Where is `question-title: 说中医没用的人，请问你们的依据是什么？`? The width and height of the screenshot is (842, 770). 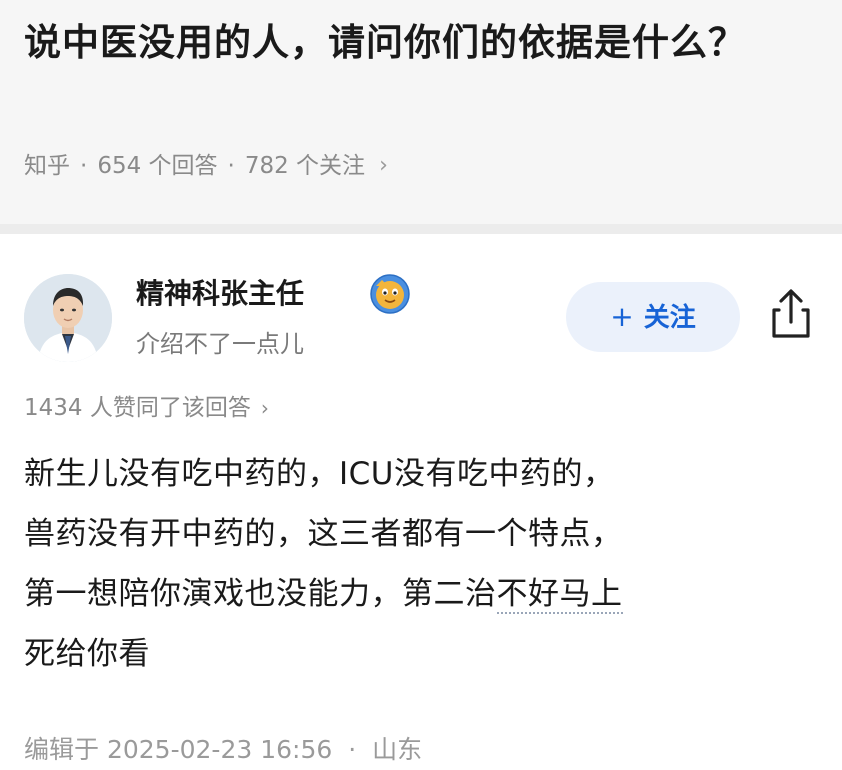
question-title: 说中医没用的人，请问你们的依据是什么？ is located at coordinates (424, 43).